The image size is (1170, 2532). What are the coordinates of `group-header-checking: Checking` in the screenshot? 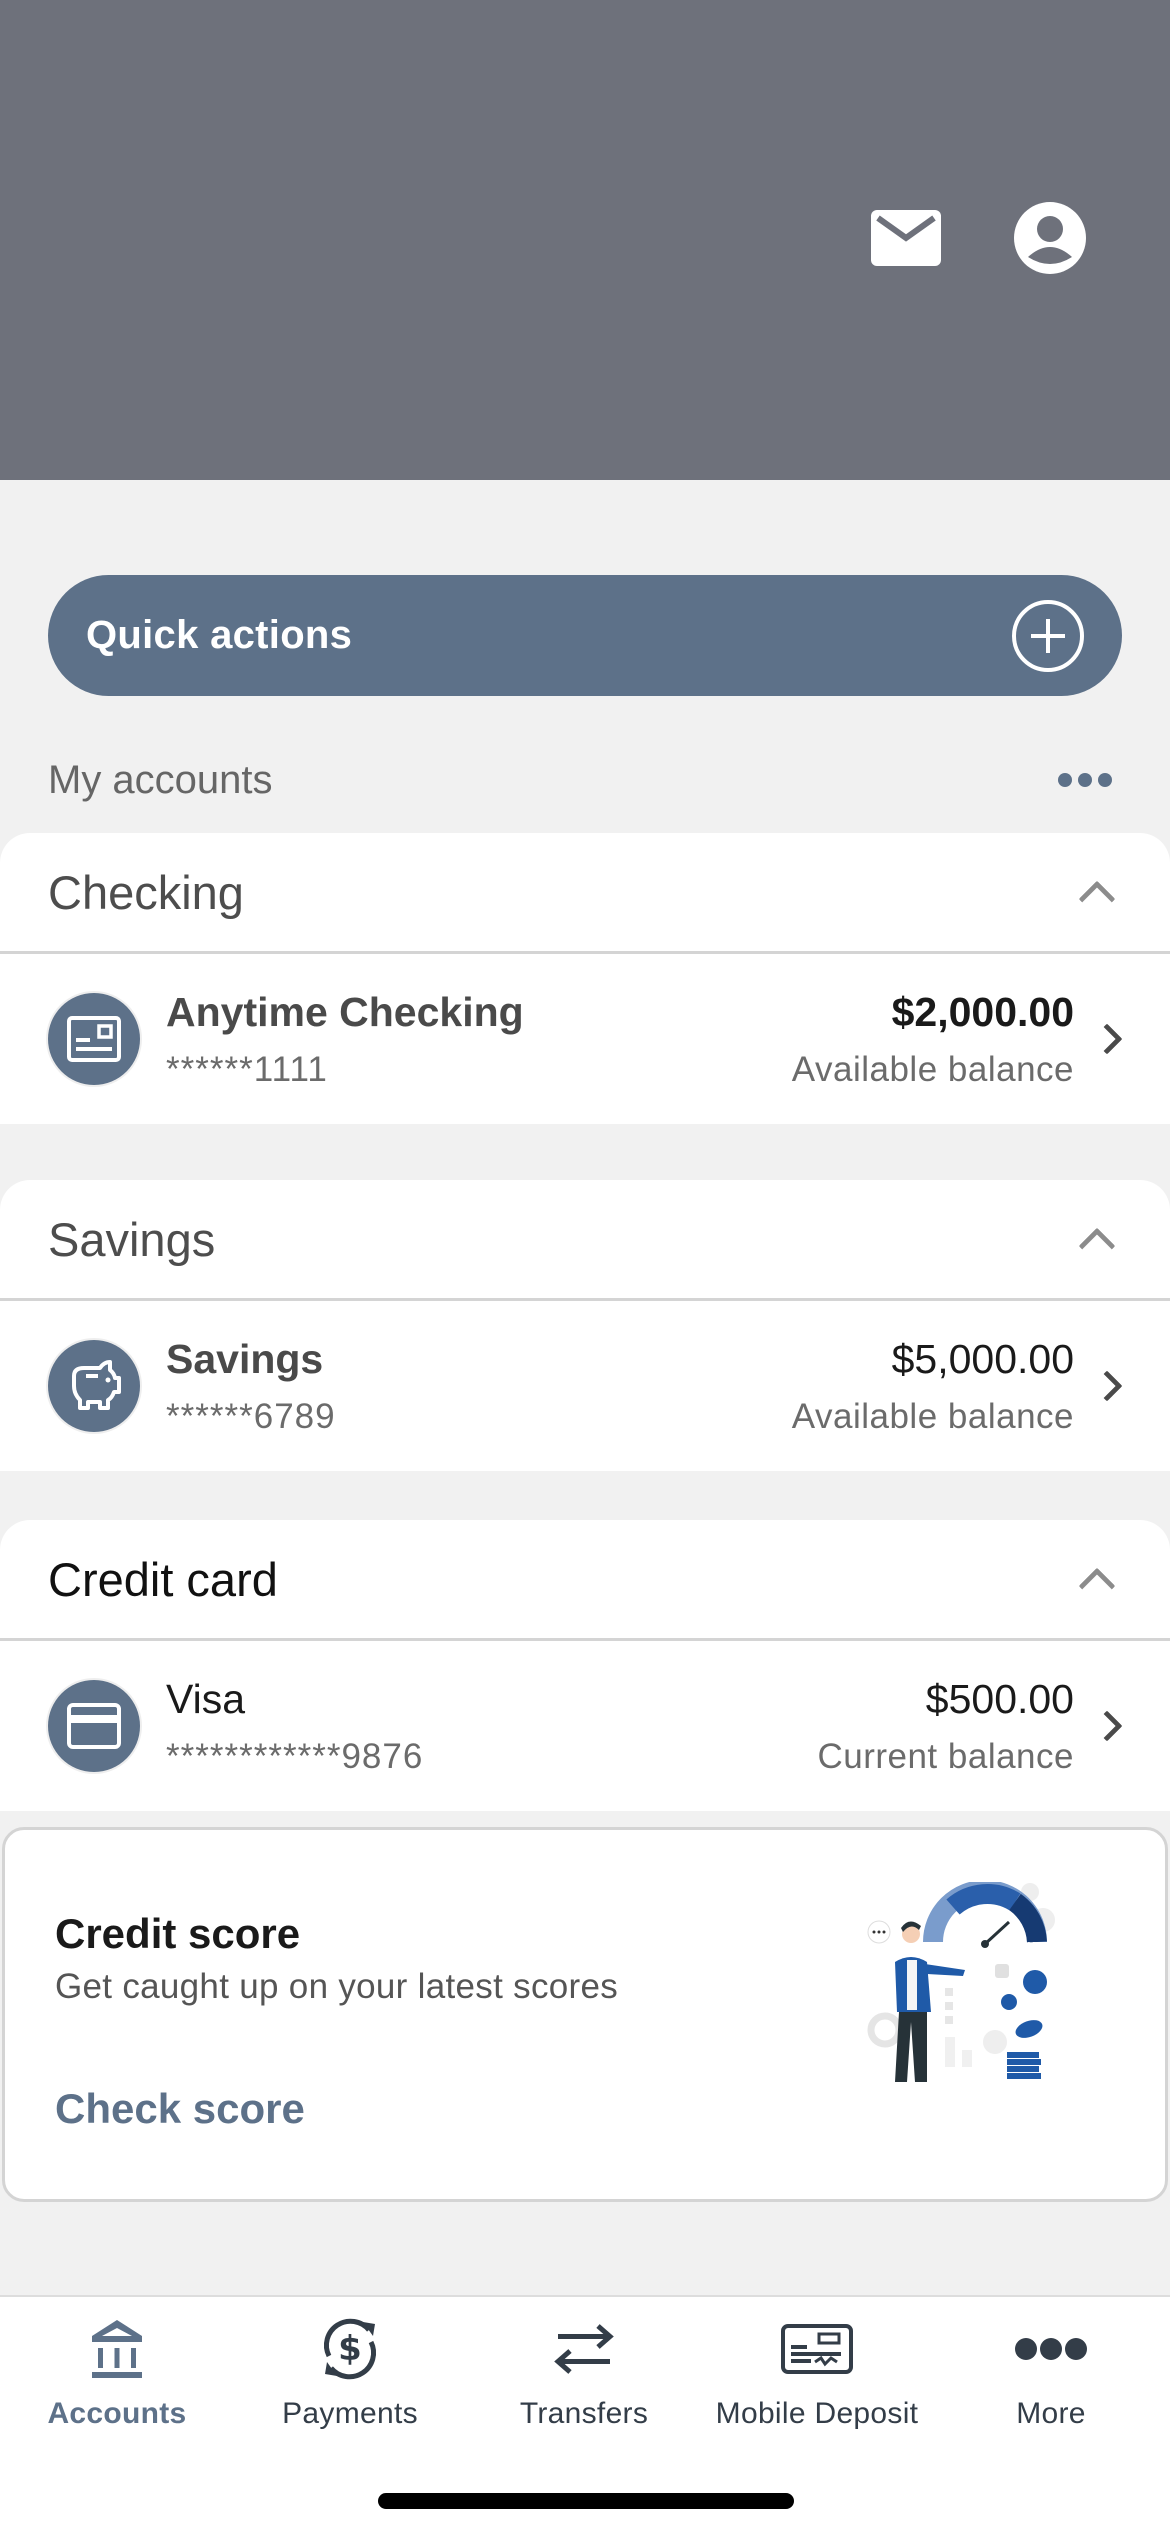 It's located at (585, 893).